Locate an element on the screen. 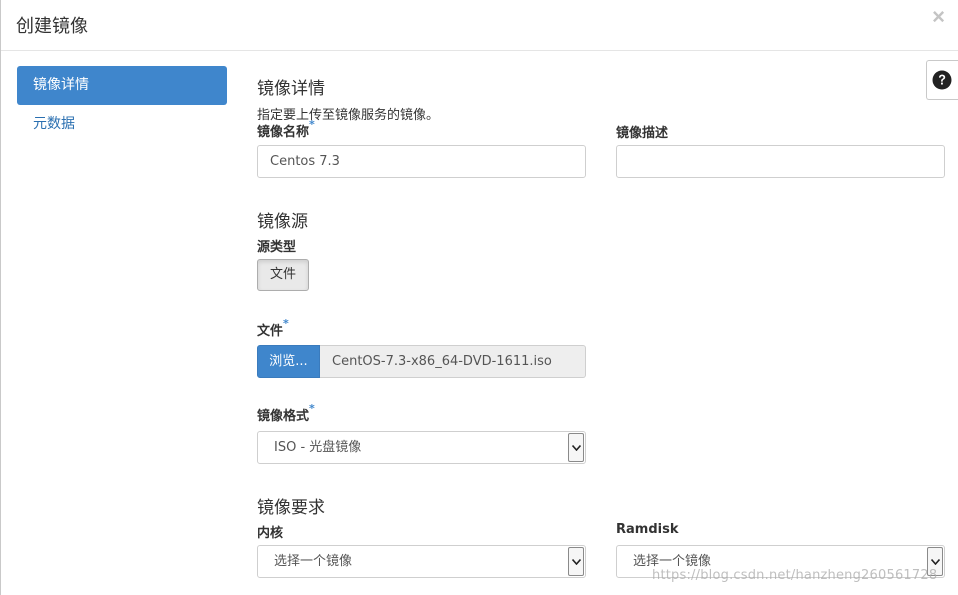  source-type-label: 源类型 is located at coordinates (277, 247).